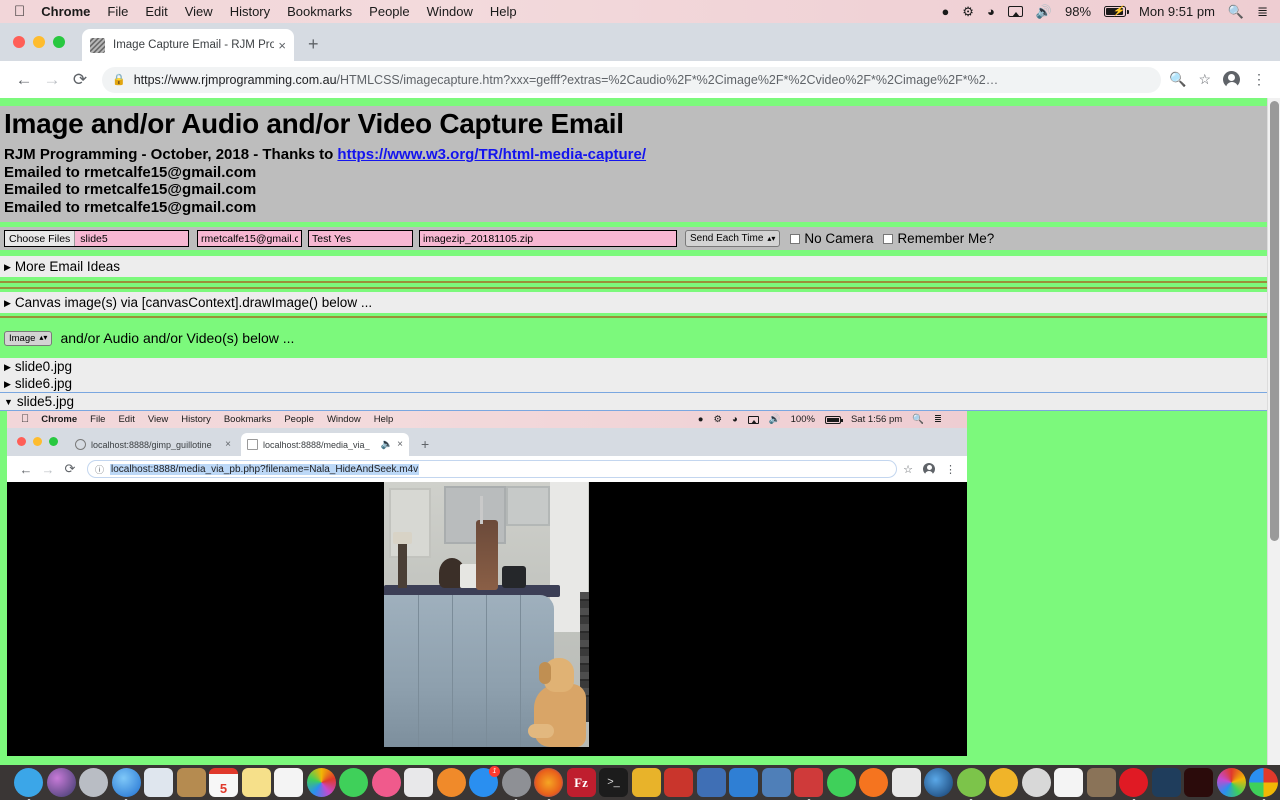 This screenshot has width=1280, height=800. I want to click on dock-icon-gimp, so click(1101, 782).